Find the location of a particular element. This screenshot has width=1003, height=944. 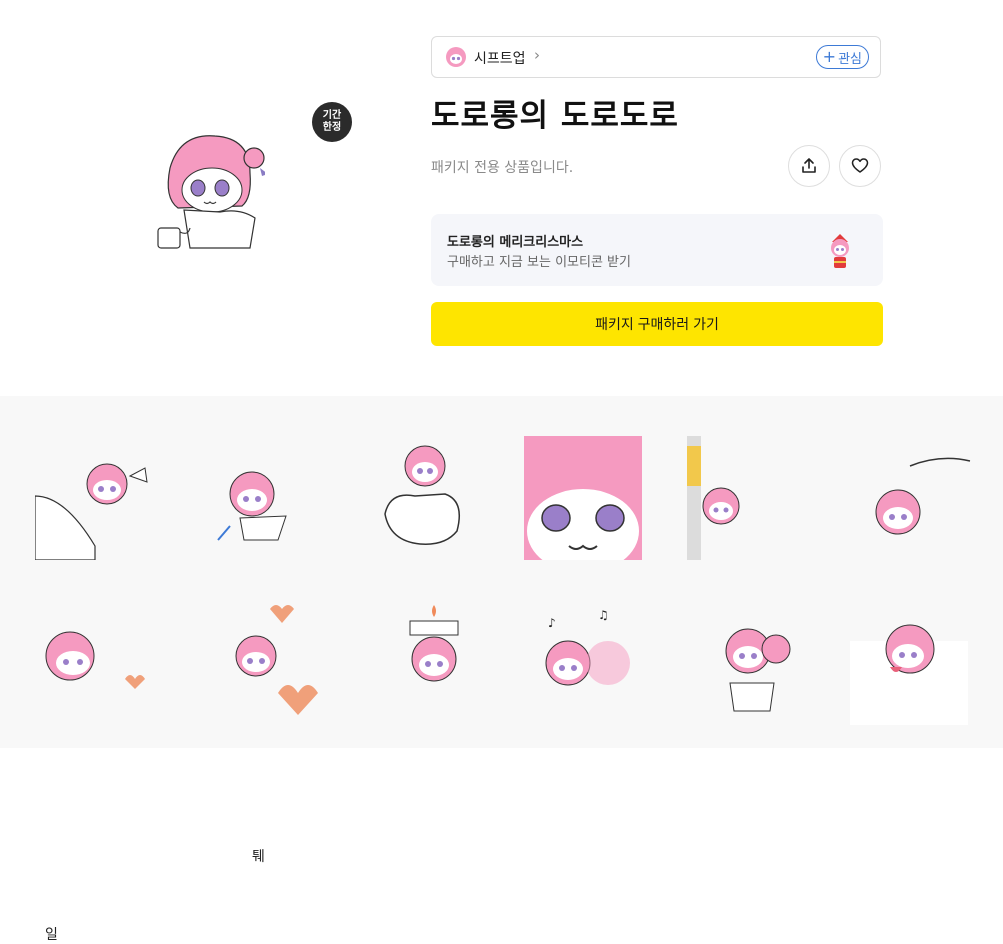

heart-icon is located at coordinates (860, 165).